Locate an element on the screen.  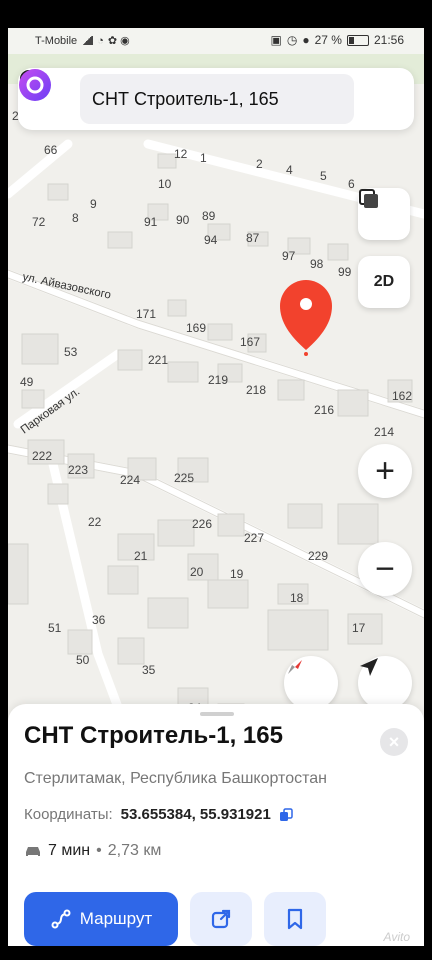
layers-button is located at coordinates (384, 214).